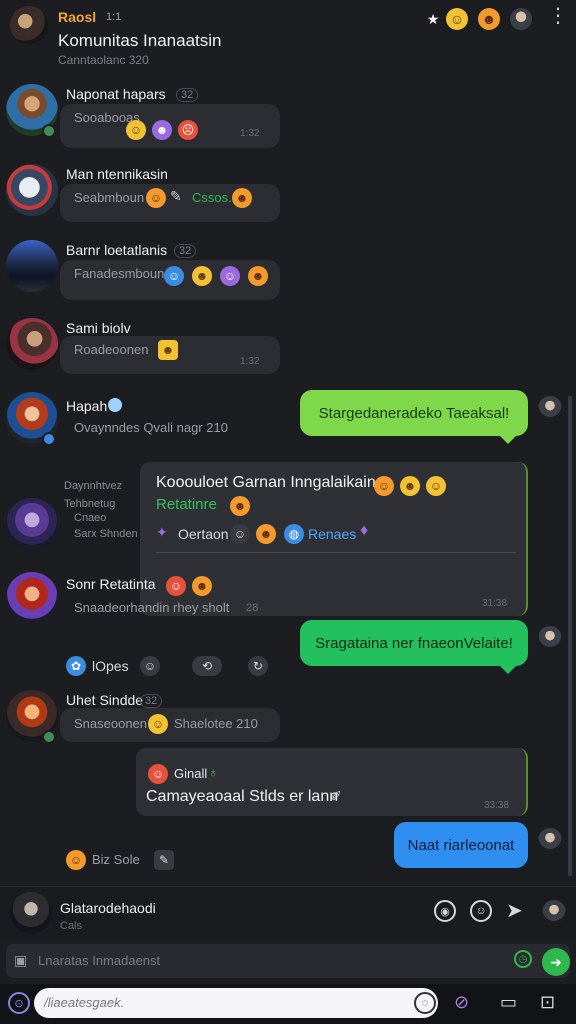 This screenshot has height=1024, width=576. Describe the element at coordinates (250, 361) in the screenshot. I see `message-time: 1:32` at that location.